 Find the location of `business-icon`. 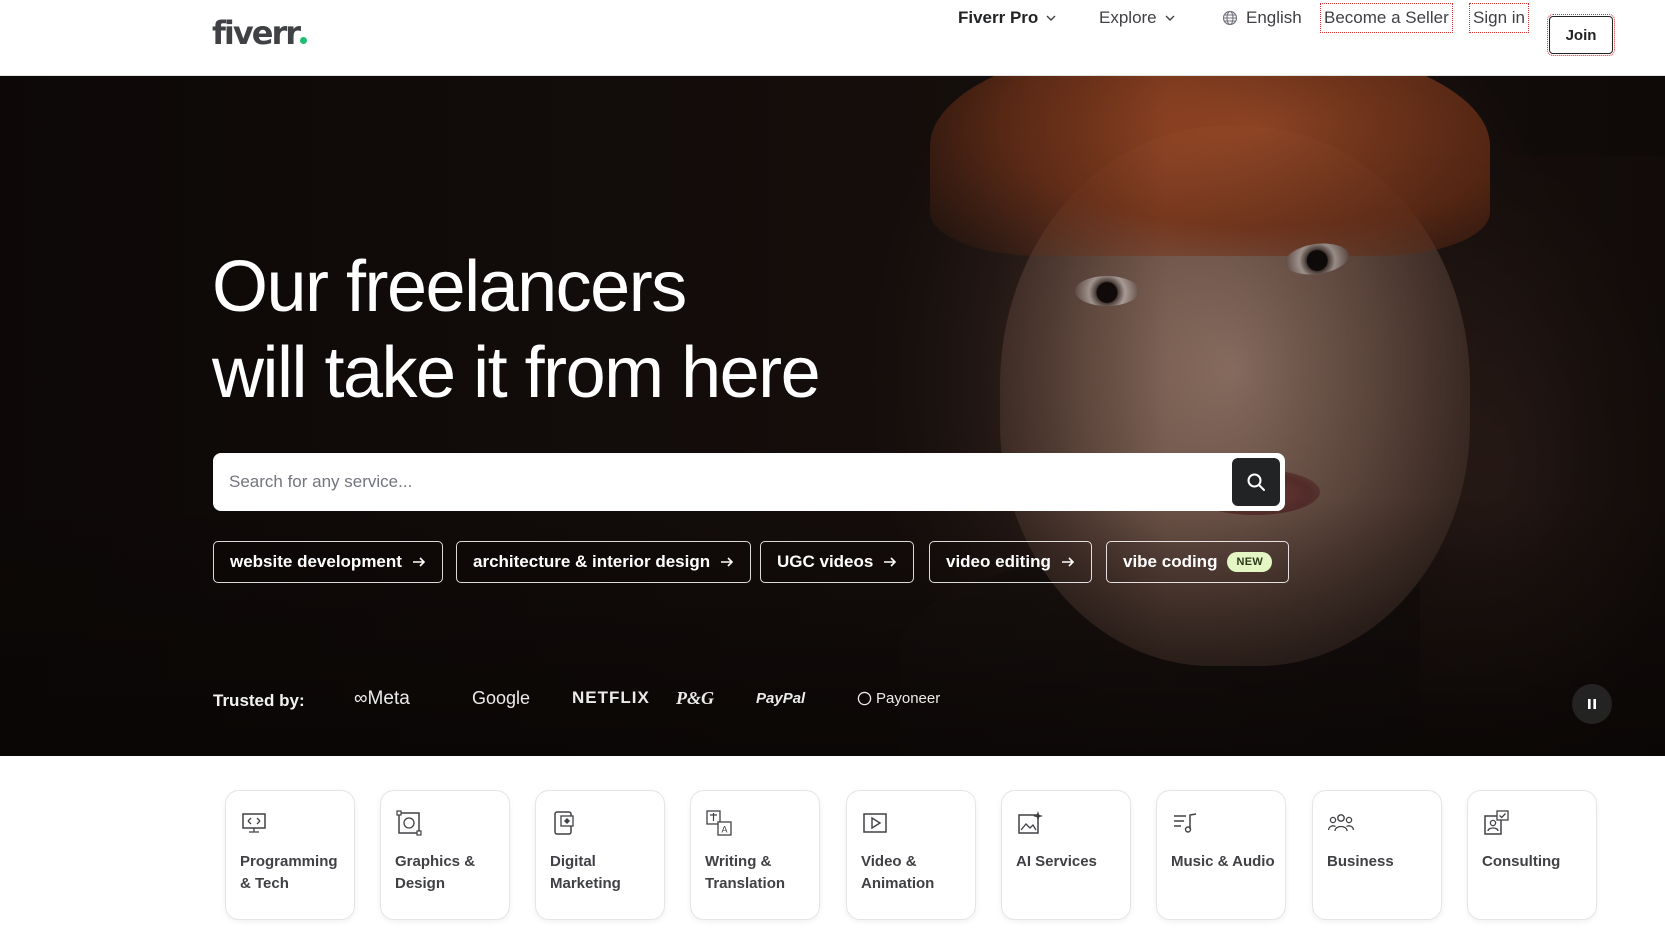

business-icon is located at coordinates (1341, 823).